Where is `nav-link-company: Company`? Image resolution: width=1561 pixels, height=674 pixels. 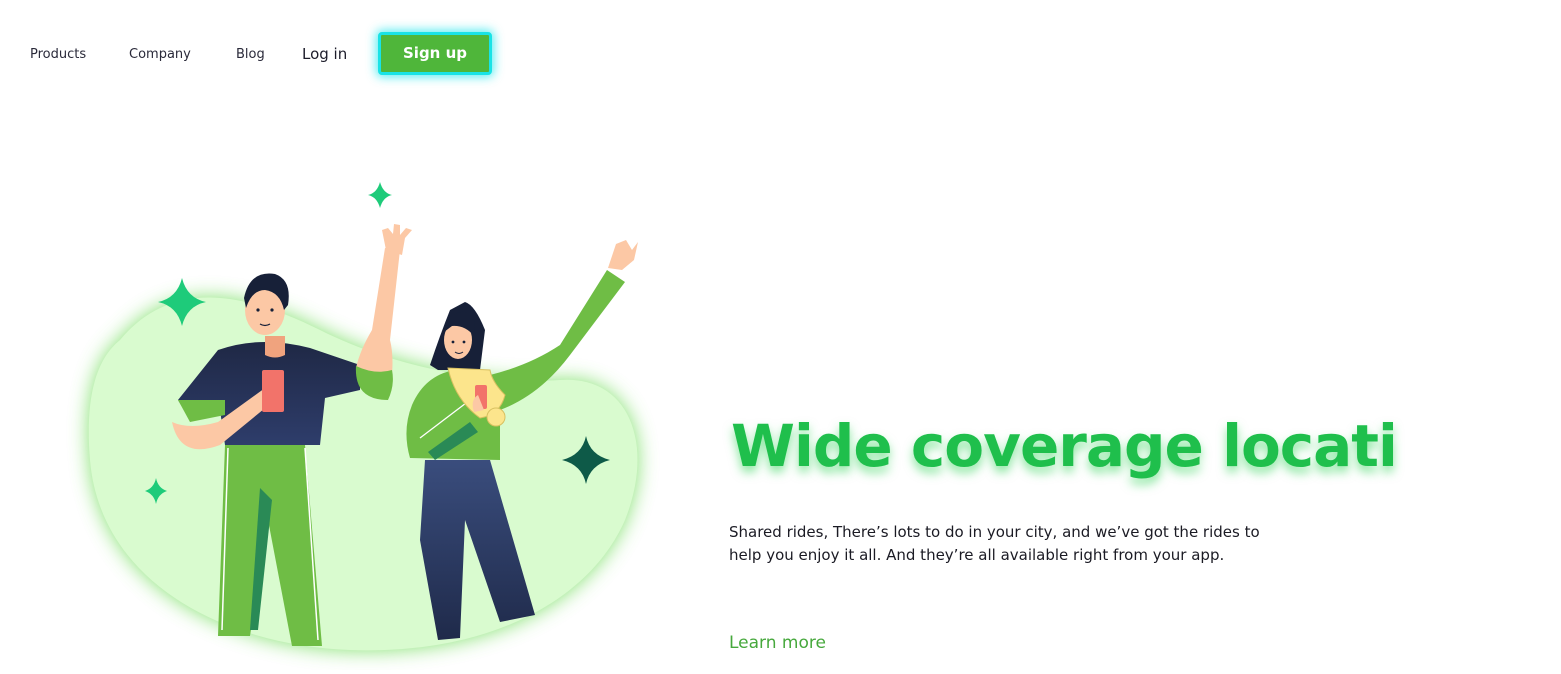 nav-link-company: Company is located at coordinates (160, 54).